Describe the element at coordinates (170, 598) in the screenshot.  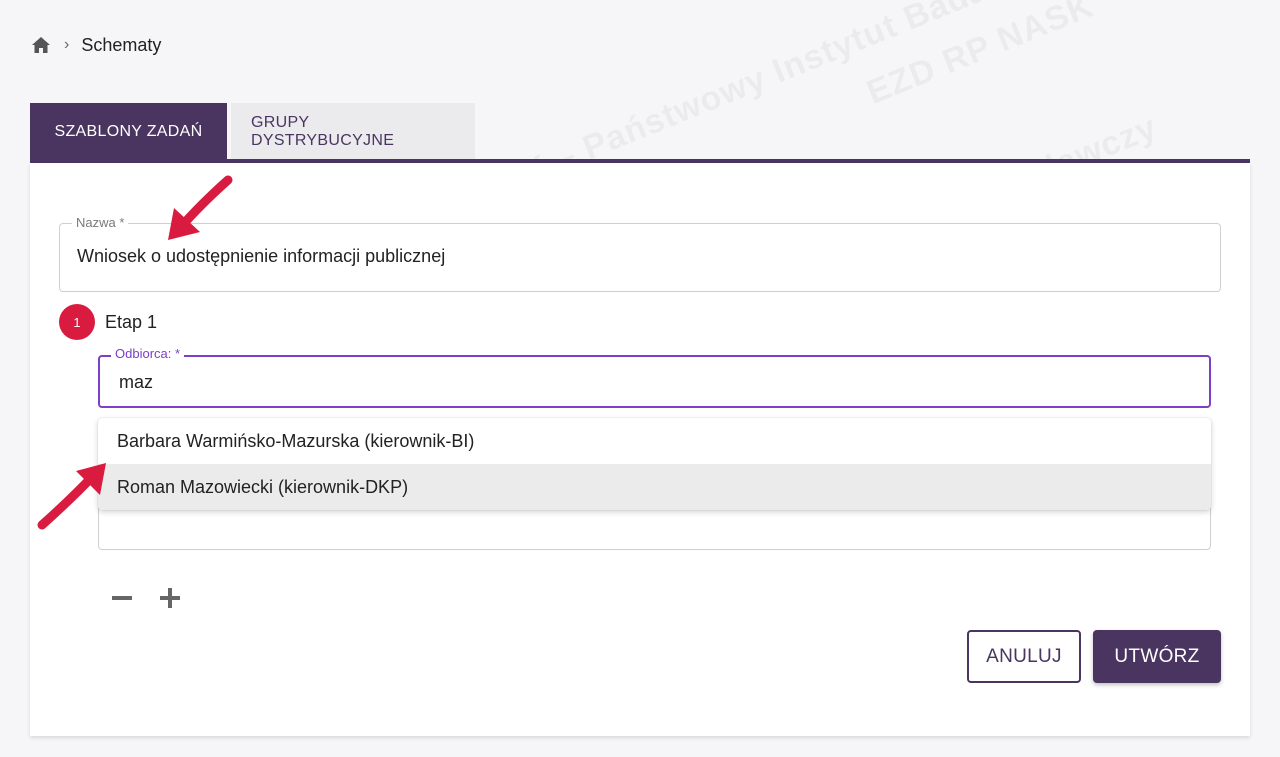
I see `plus-icon` at that location.